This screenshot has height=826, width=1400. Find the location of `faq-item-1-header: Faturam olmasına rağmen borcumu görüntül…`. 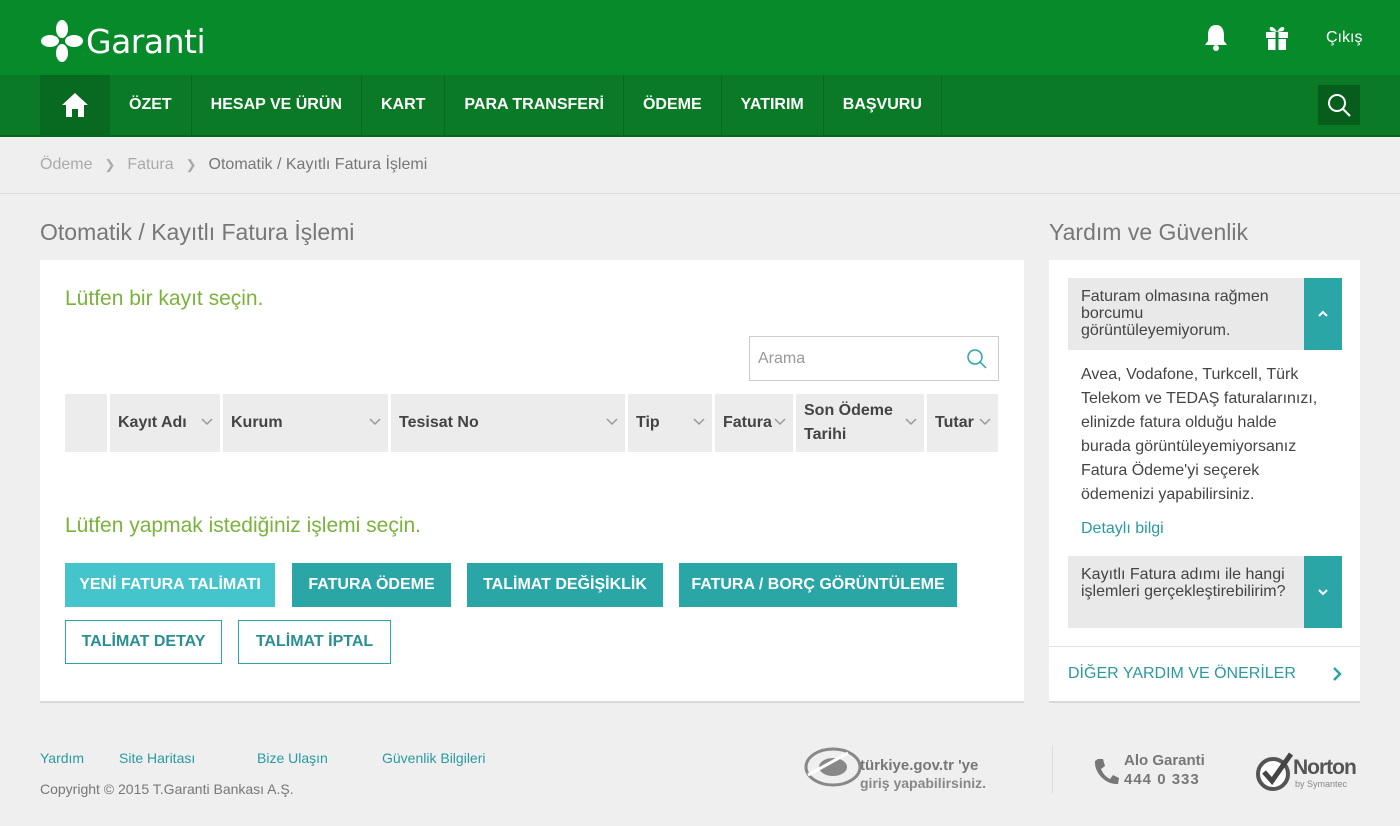

faq-item-1-header: Faturam olmasına rağmen borcumu görüntül… is located at coordinates (1205, 314).